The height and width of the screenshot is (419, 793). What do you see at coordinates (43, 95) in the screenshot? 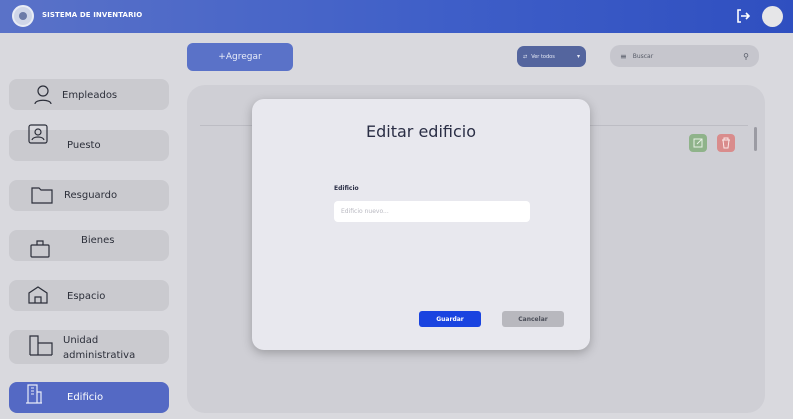
I see `person-icon` at bounding box center [43, 95].